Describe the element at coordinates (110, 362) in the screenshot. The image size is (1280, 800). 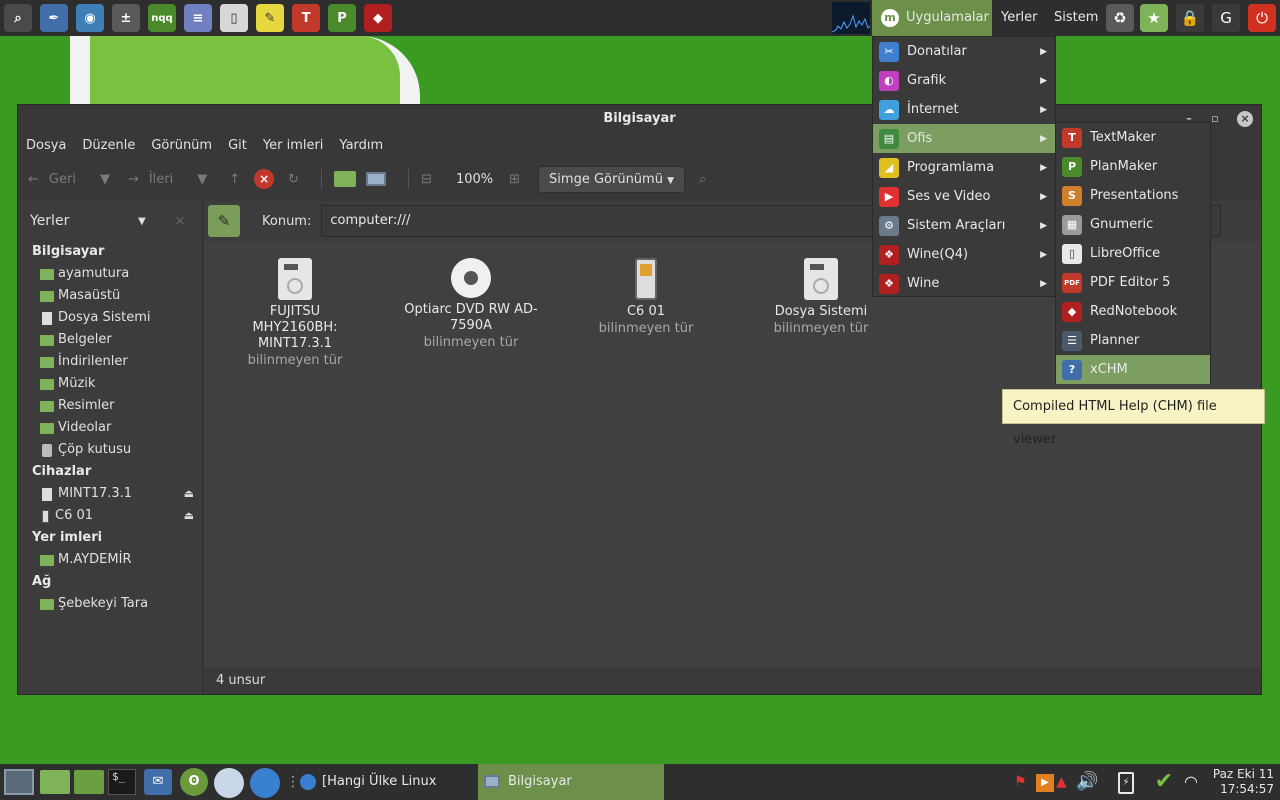
I see `sidebar-item: İndirilenler` at that location.